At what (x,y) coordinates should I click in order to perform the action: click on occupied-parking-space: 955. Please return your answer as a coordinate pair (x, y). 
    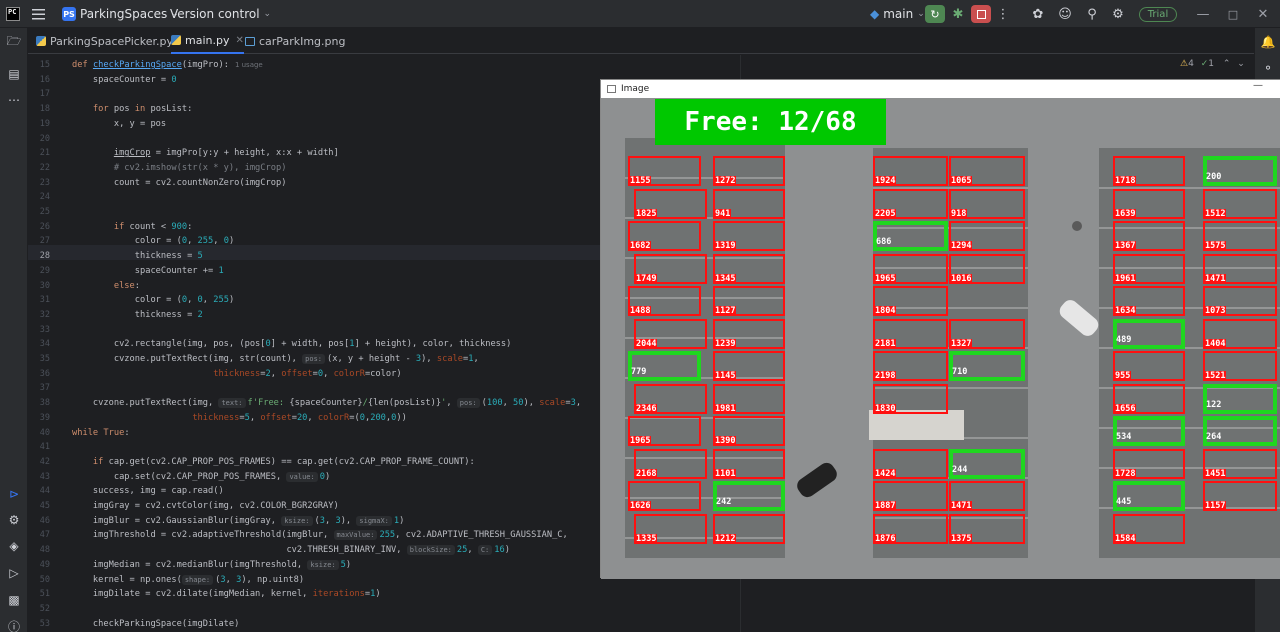
    Looking at the image, I should click on (1149, 366).